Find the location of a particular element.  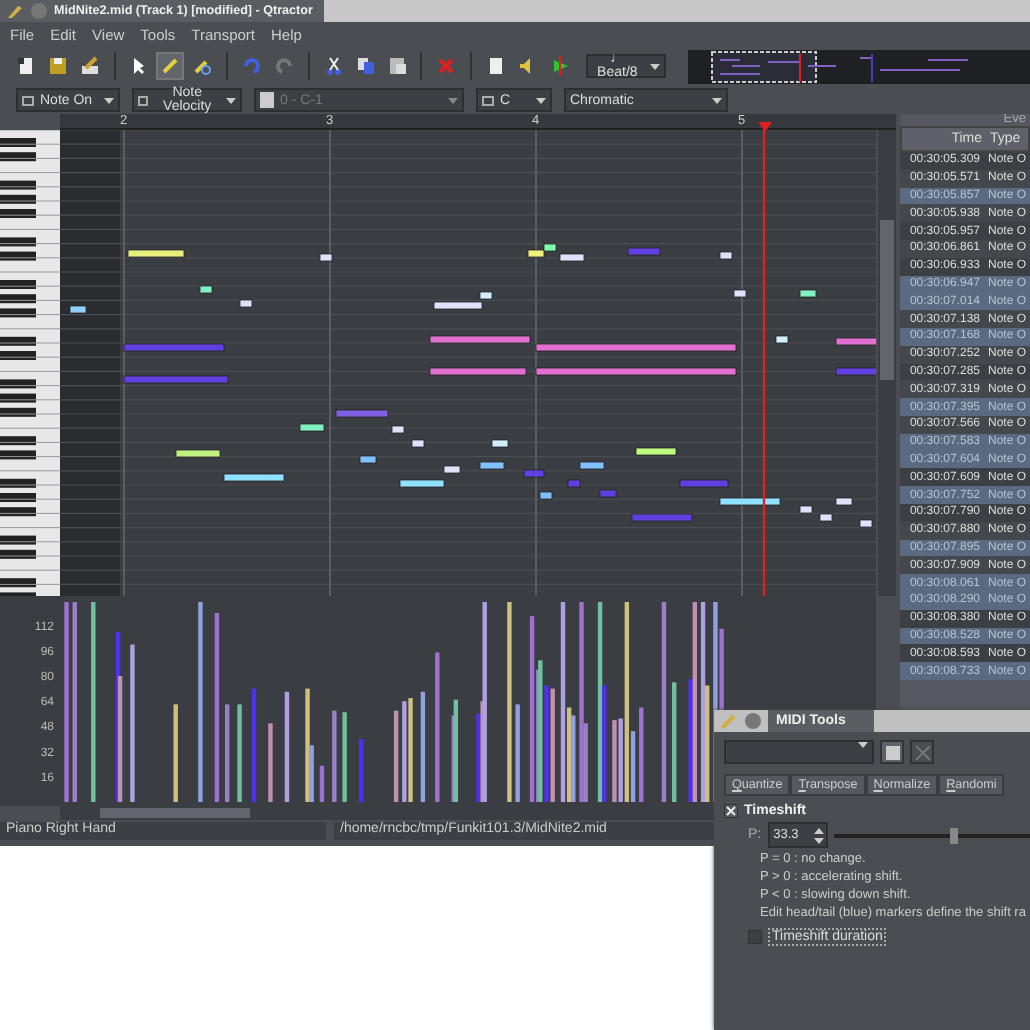

vertical-scrollbar is located at coordinates (887, 362).